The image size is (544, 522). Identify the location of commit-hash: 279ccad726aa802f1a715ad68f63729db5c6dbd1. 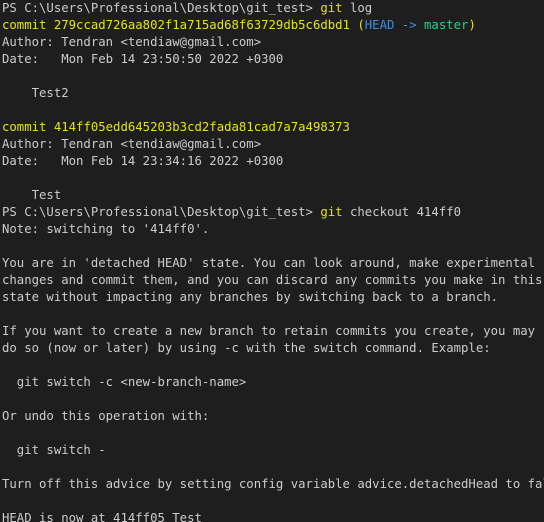
(201, 25).